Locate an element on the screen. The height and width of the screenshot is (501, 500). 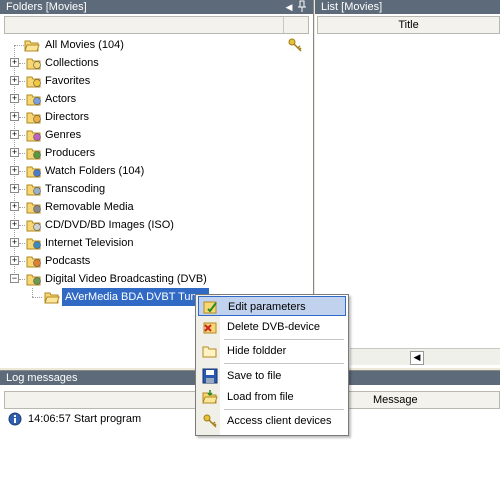
tree-item: + Directors is located at coordinates (156, 117).